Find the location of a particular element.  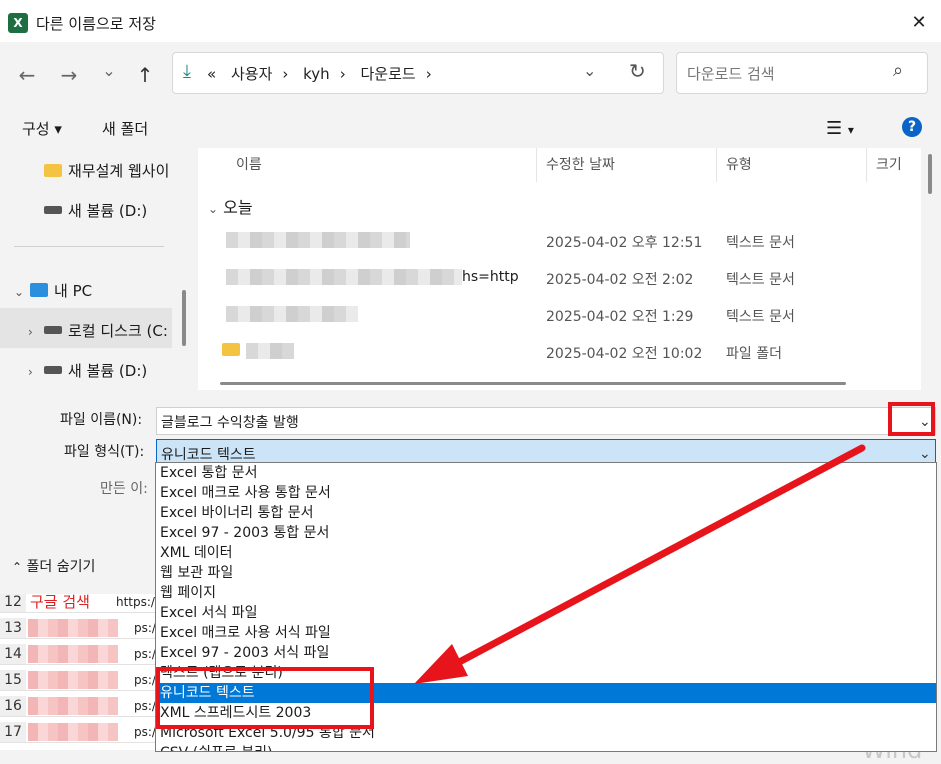

new-folder-button: 새 폴더 is located at coordinates (125, 128).